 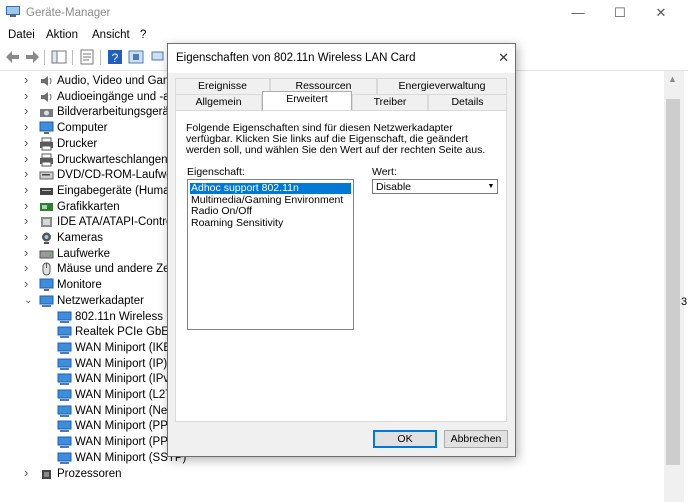 What do you see at coordinates (125, 379) in the screenshot?
I see `tree-item-label: WAN Miniport (IPv6` at bounding box center [125, 379].